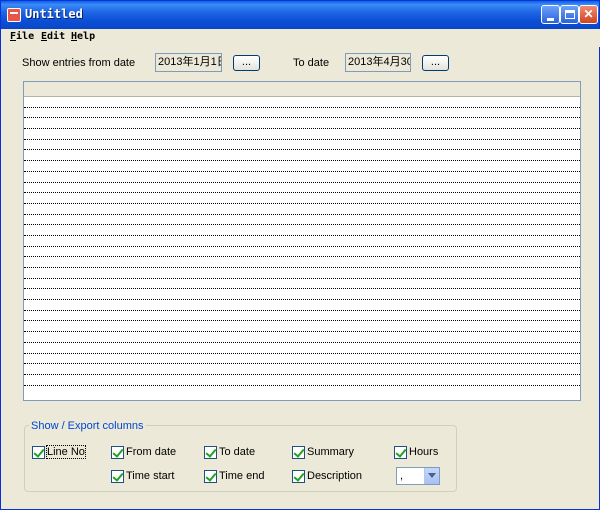 The image size is (600, 510). Describe the element at coordinates (54, 14) in the screenshot. I see `window-title: Untitled` at that location.